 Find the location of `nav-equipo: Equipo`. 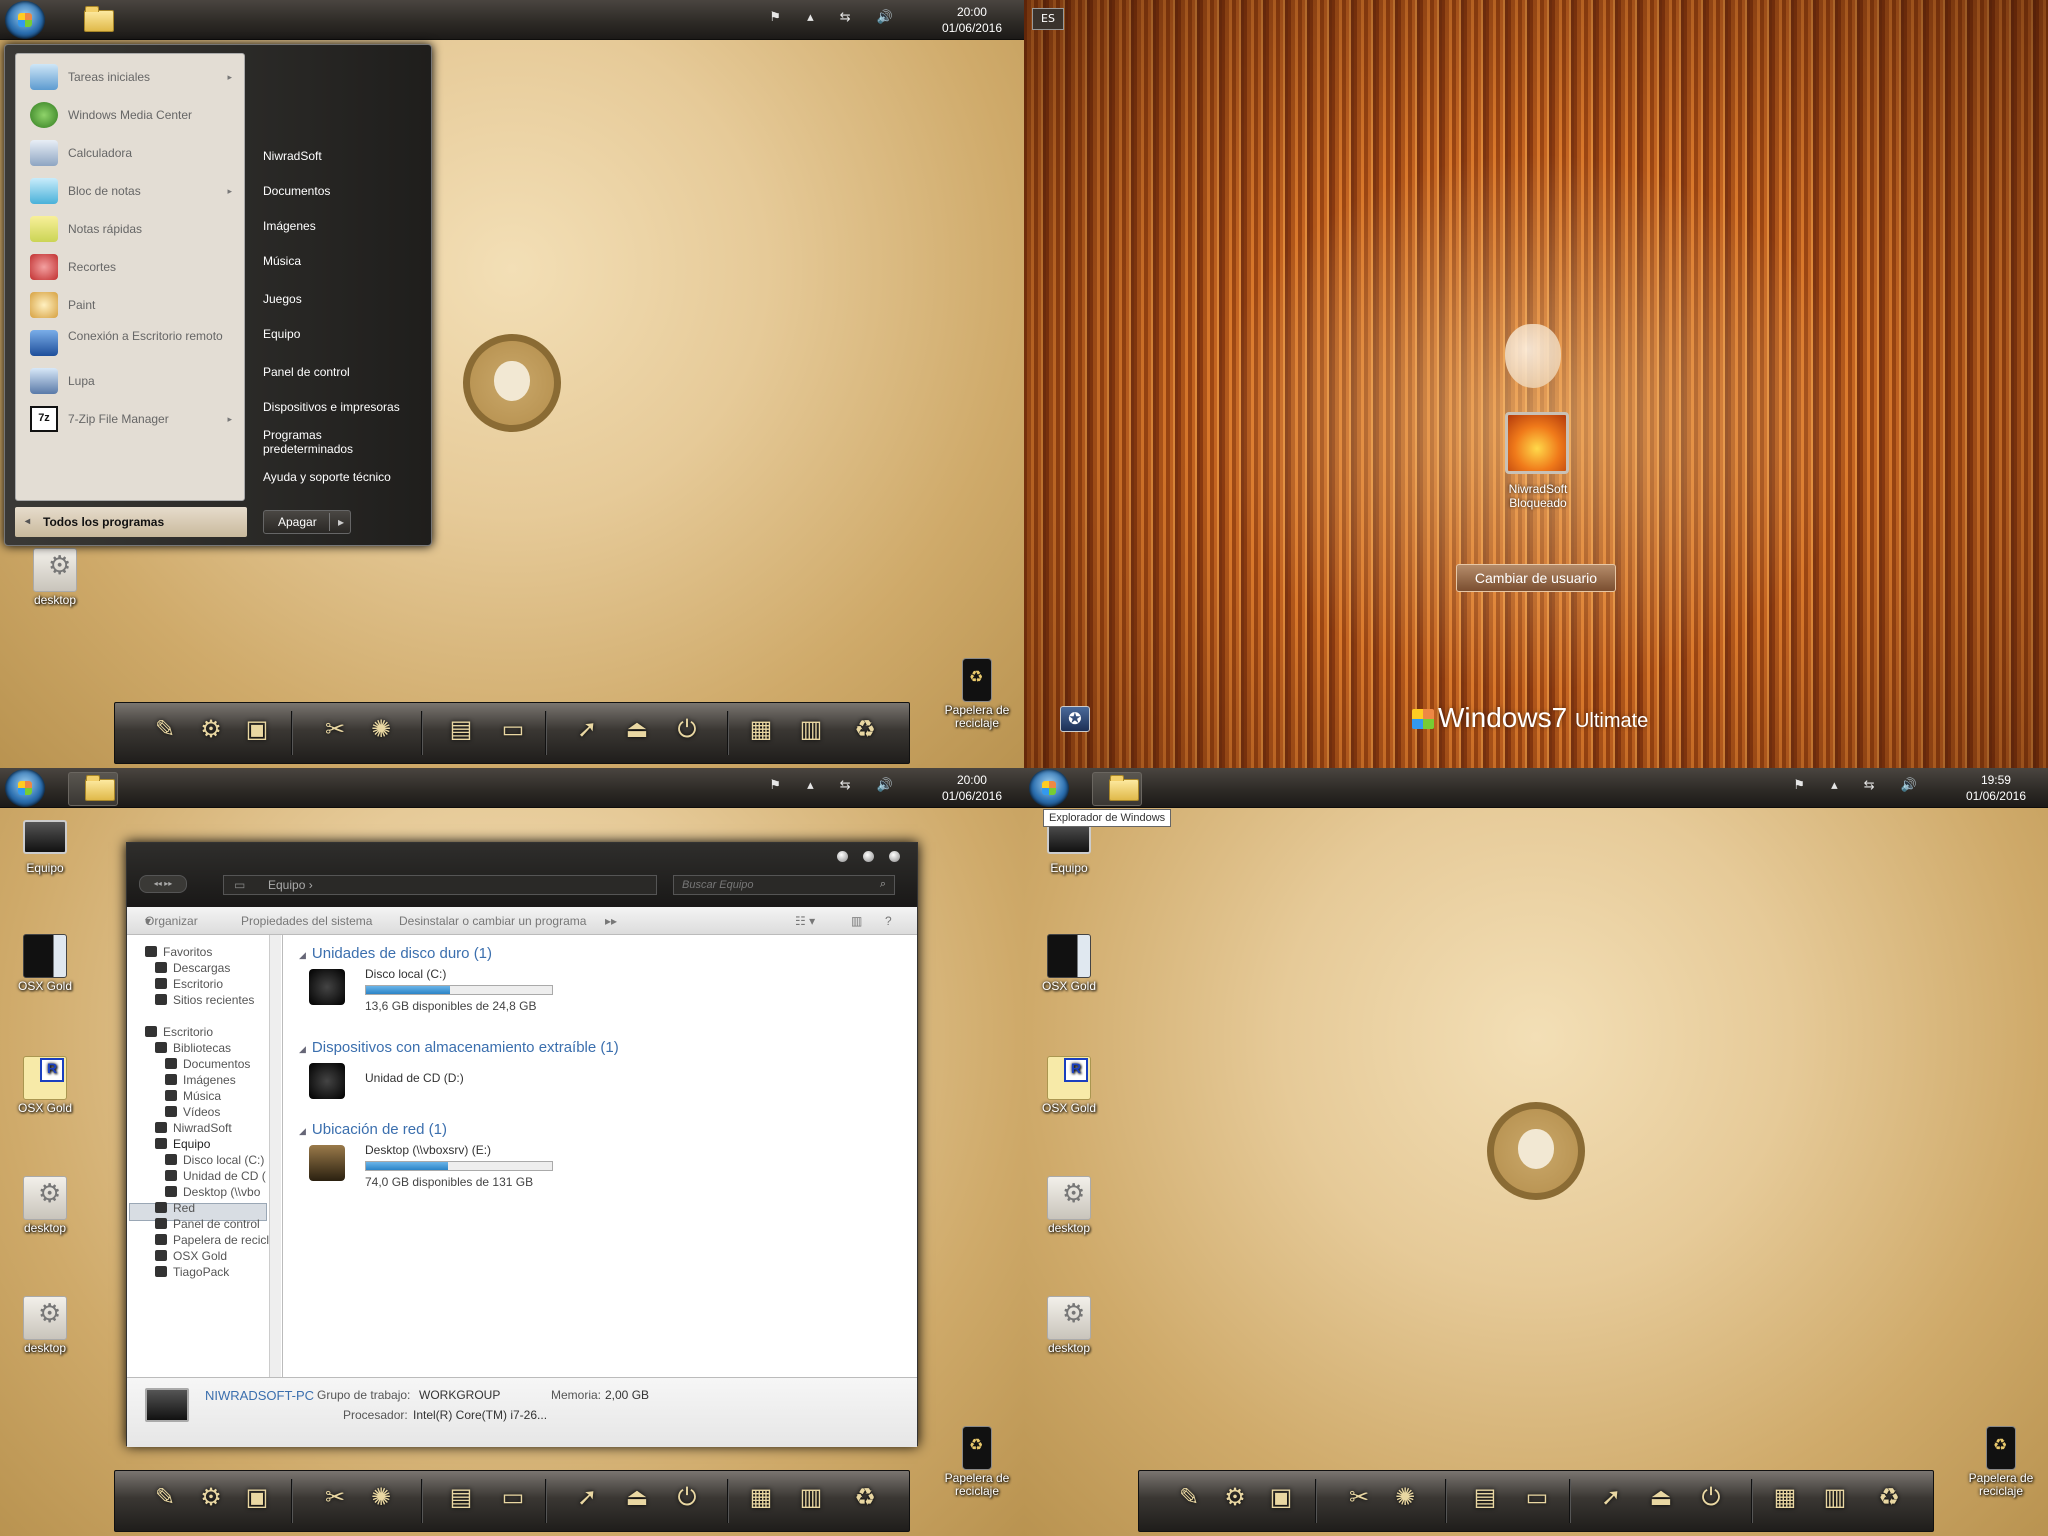

nav-equipo: Equipo is located at coordinates (182, 1144).